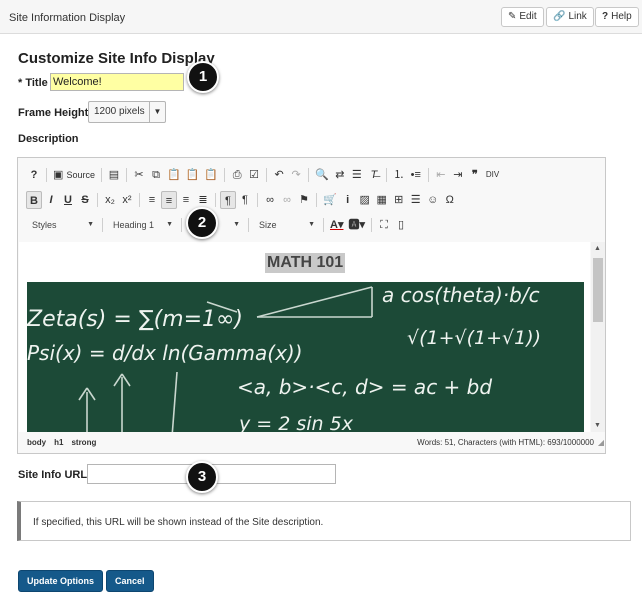 The image size is (642, 604). What do you see at coordinates (433, 200) in the screenshot?
I see `smiley-icon: ☺` at bounding box center [433, 200].